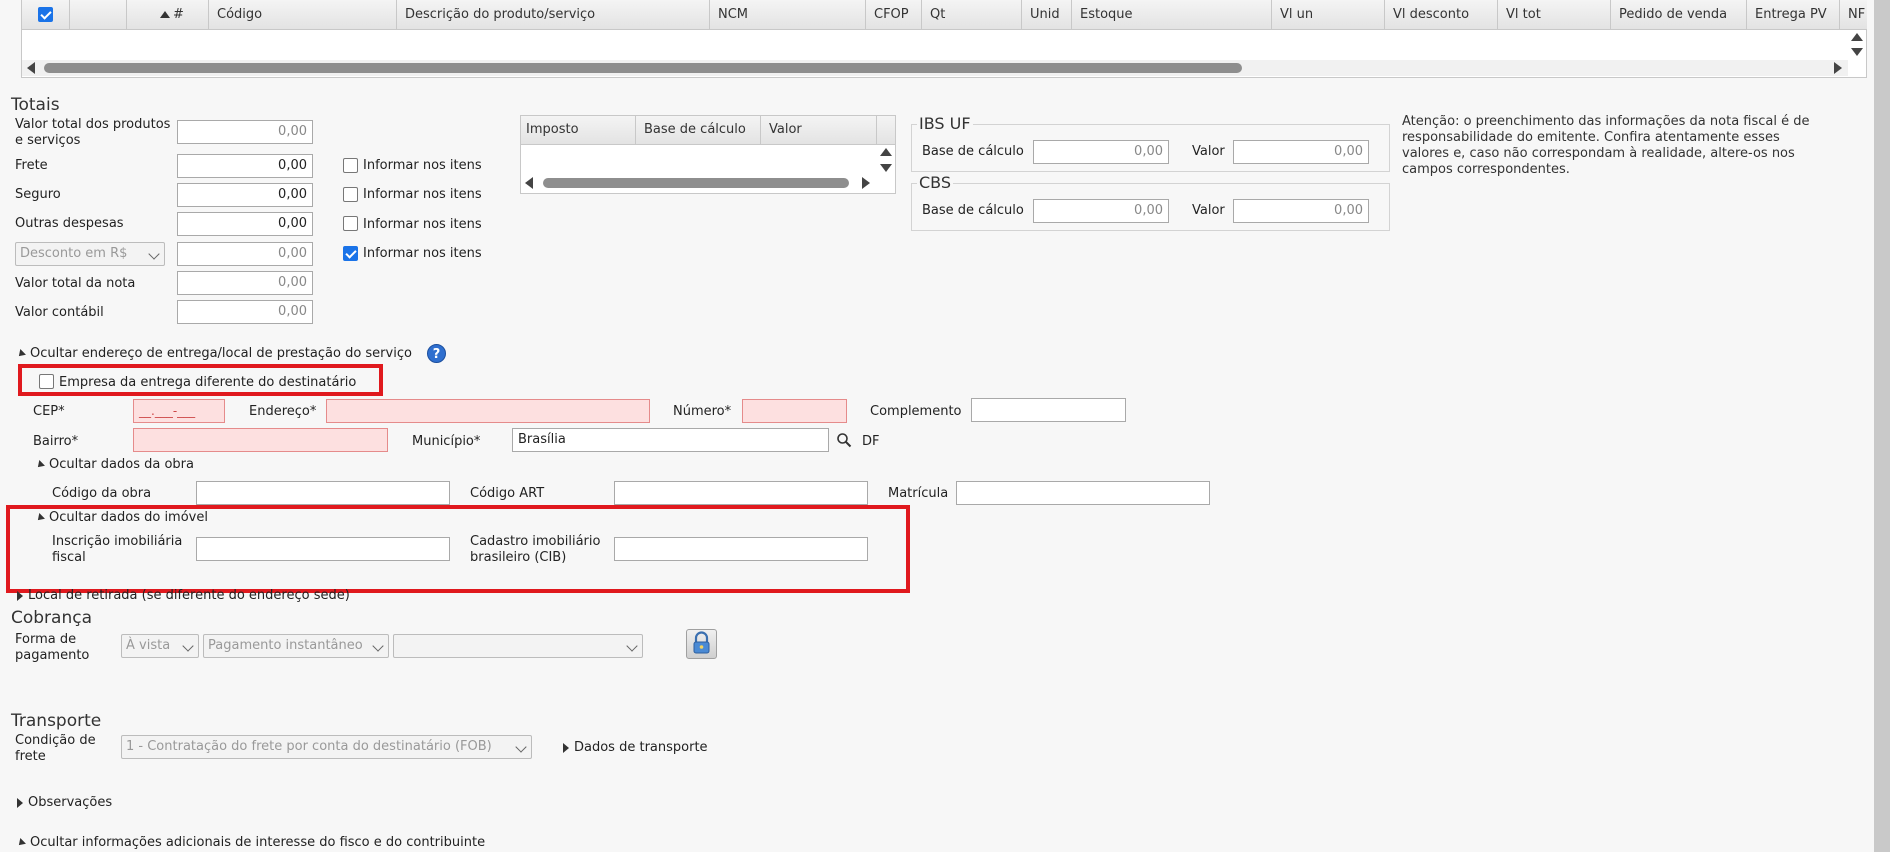  Describe the element at coordinates (973, 151) in the screenshot. I see `ibs-uf-base-label: Base de cálculo` at that location.